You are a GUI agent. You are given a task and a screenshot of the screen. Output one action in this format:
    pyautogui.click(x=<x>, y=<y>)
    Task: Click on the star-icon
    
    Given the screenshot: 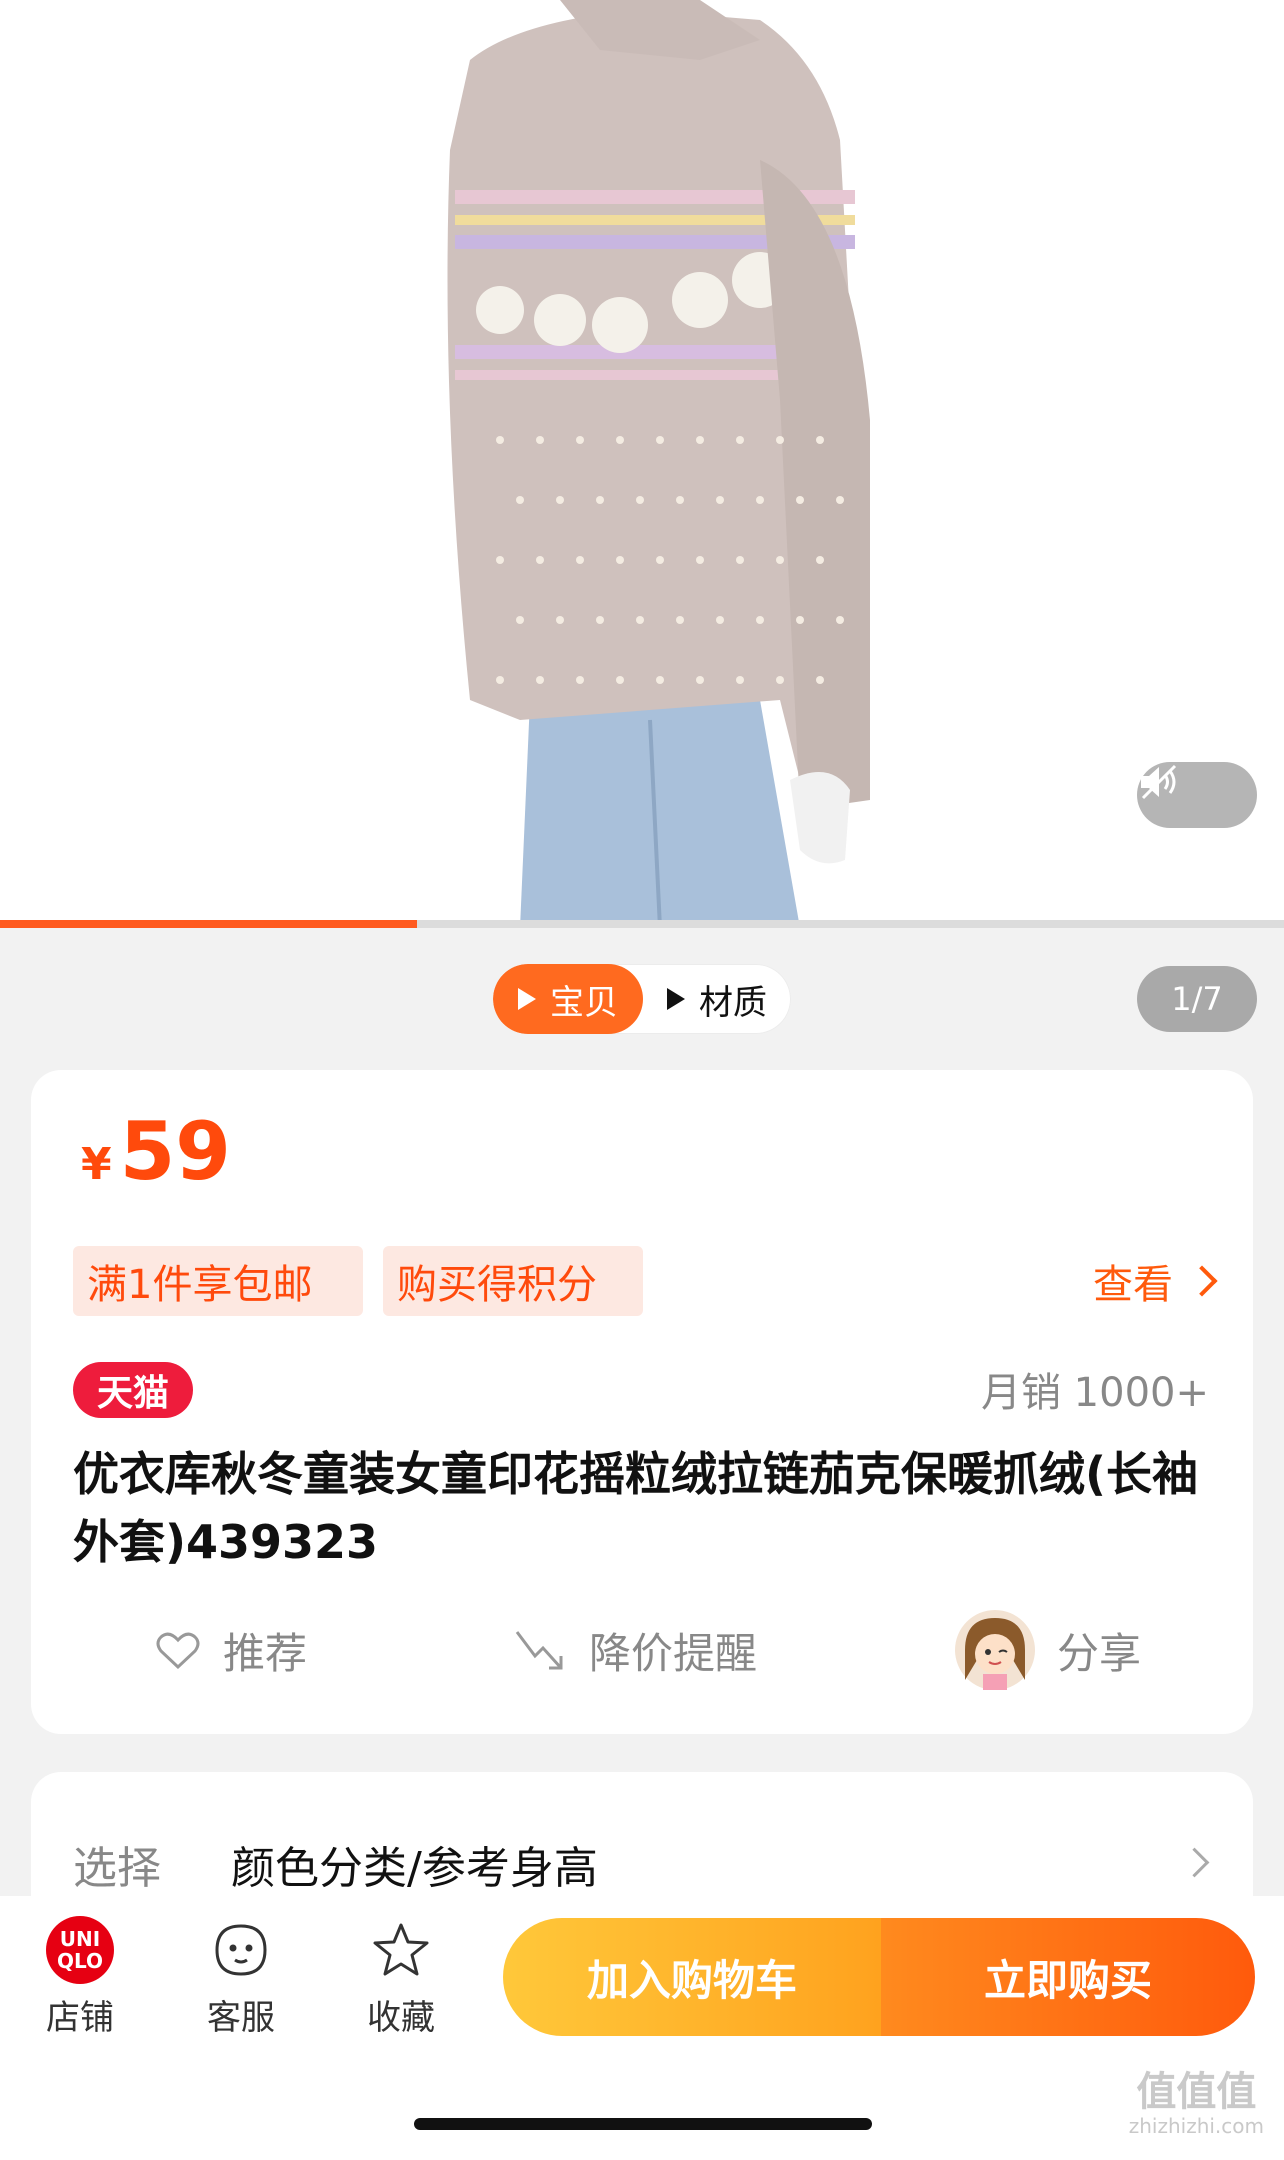 What is the action you would take?
    pyautogui.click(x=401, y=1949)
    